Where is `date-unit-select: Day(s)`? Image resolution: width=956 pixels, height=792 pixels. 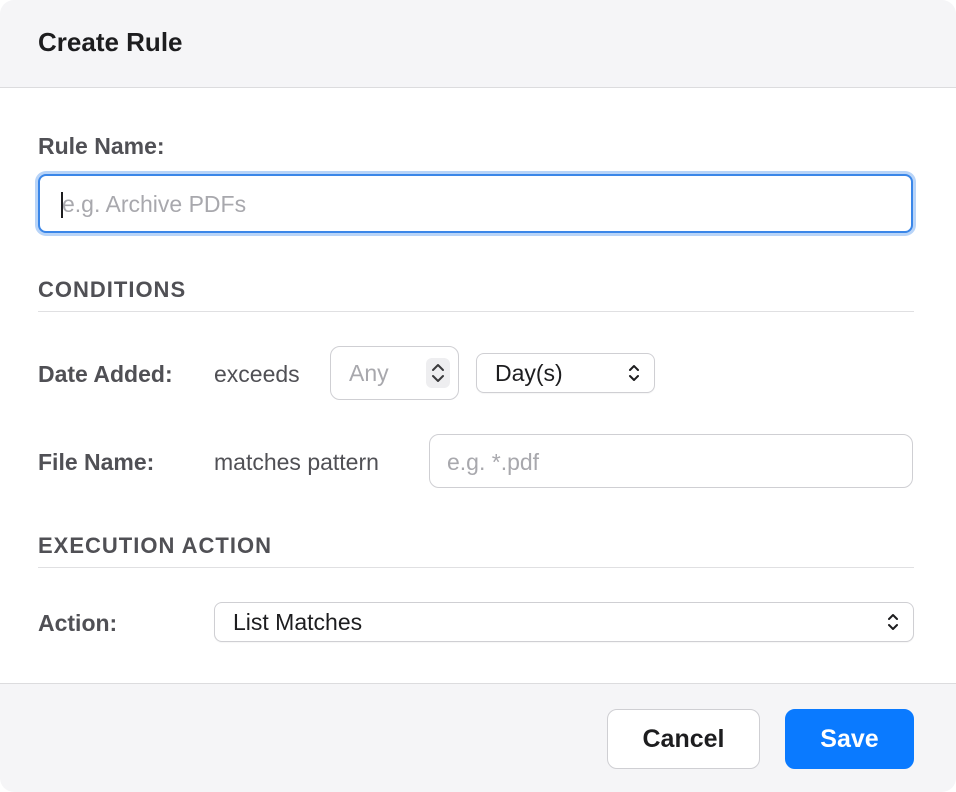 date-unit-select: Day(s) is located at coordinates (565, 373).